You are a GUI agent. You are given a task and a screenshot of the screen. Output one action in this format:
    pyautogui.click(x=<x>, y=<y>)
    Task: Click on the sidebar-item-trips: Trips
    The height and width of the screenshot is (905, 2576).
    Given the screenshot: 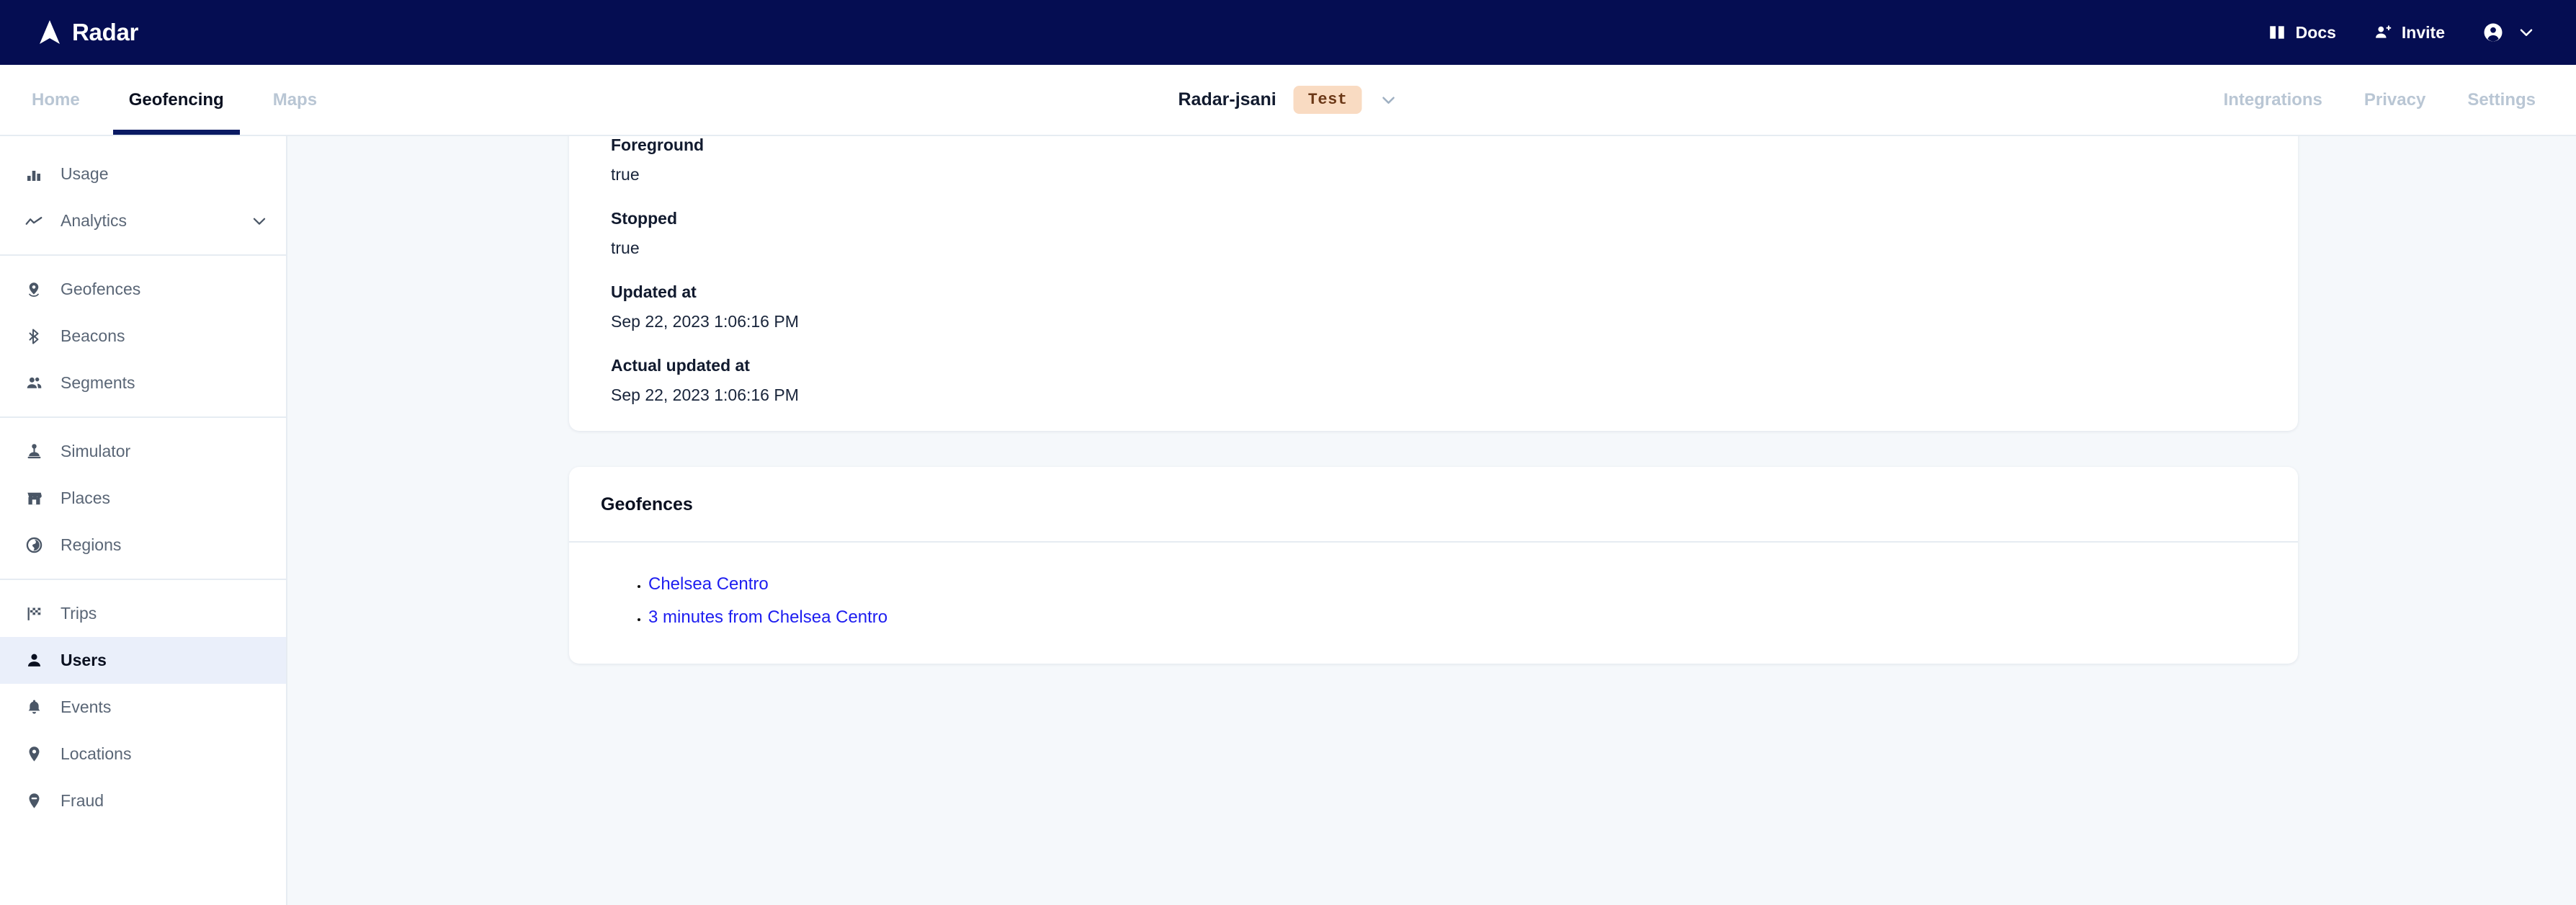 What is the action you would take?
    pyautogui.click(x=143, y=613)
    